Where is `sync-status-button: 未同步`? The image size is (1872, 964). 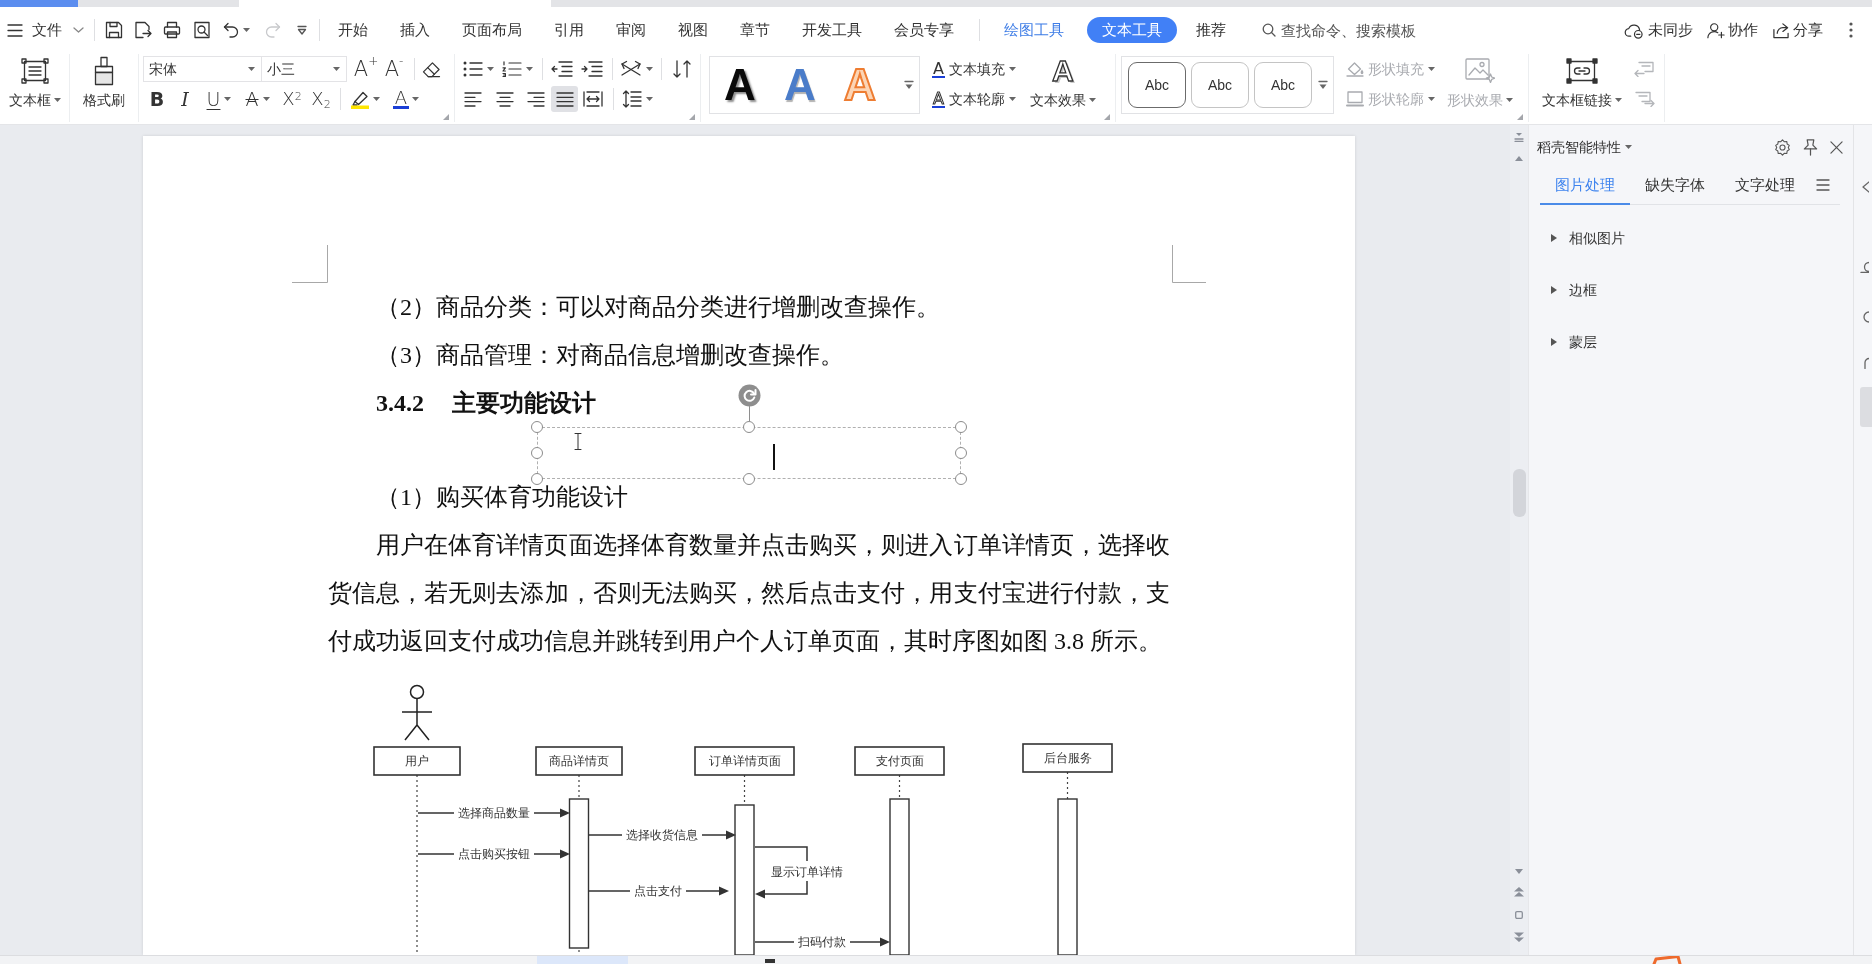 sync-status-button: 未同步 is located at coordinates (1658, 30).